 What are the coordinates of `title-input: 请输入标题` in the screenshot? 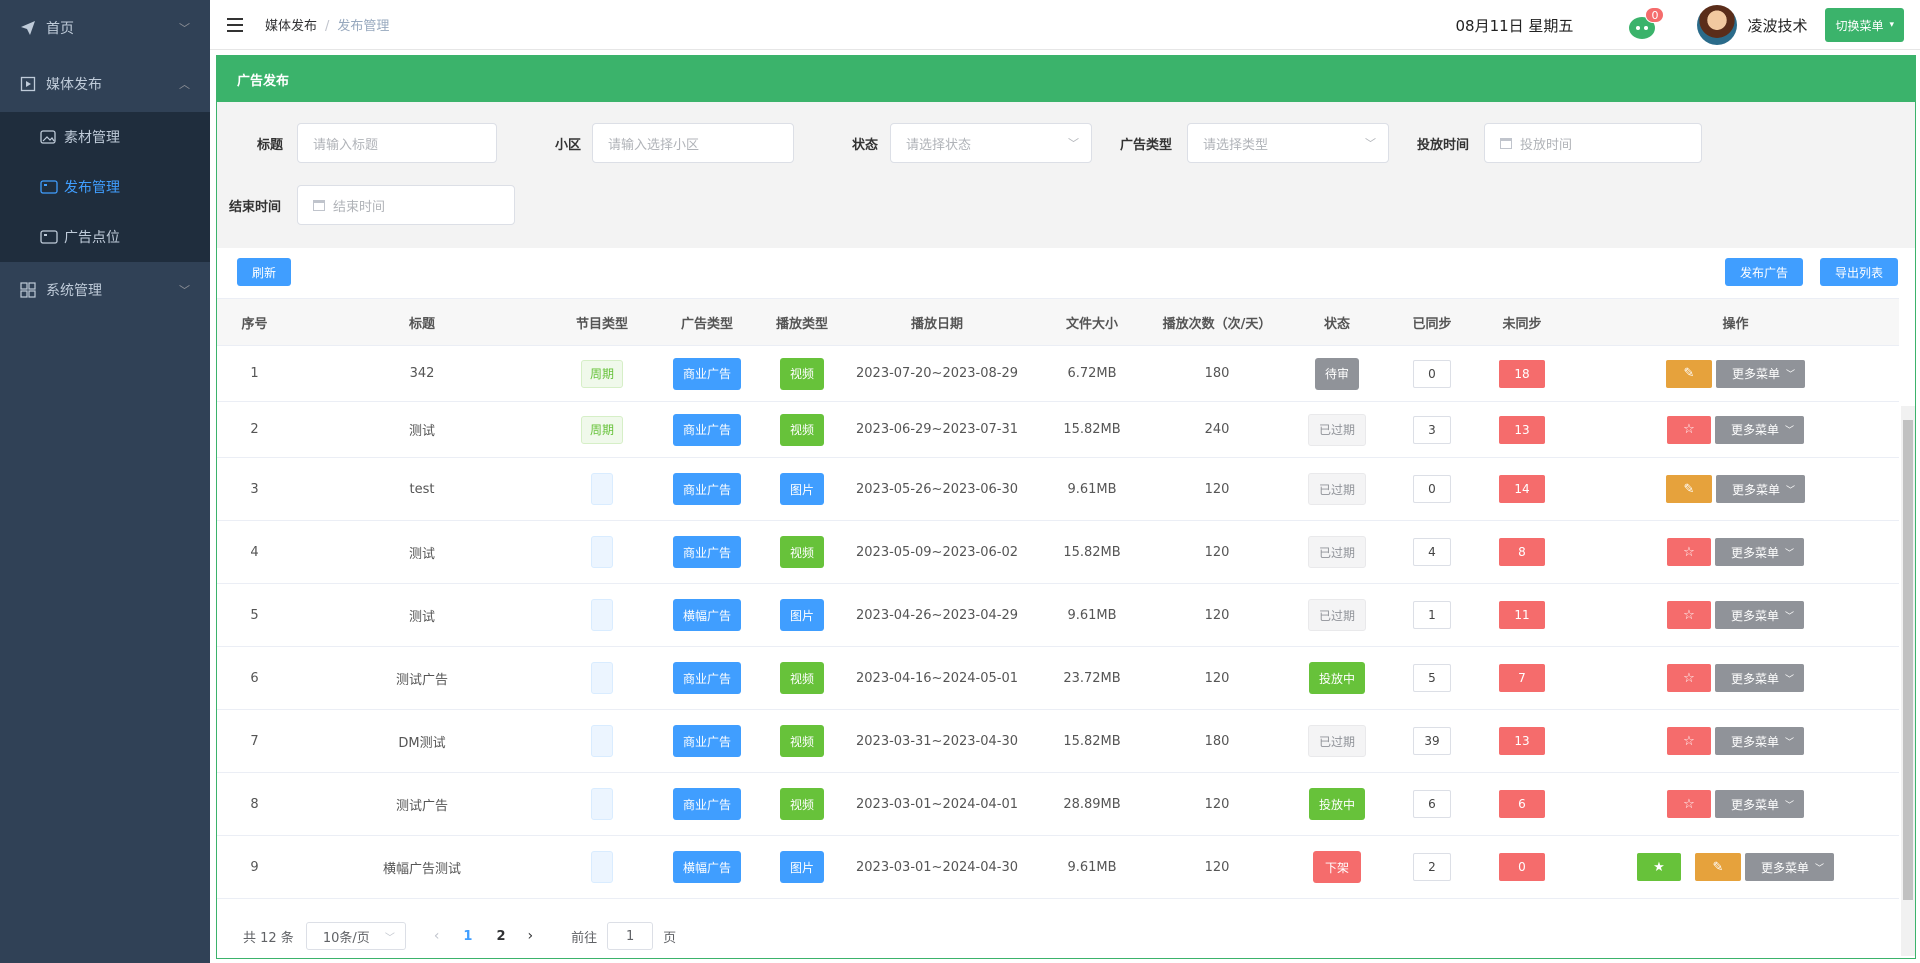 It's located at (397, 143).